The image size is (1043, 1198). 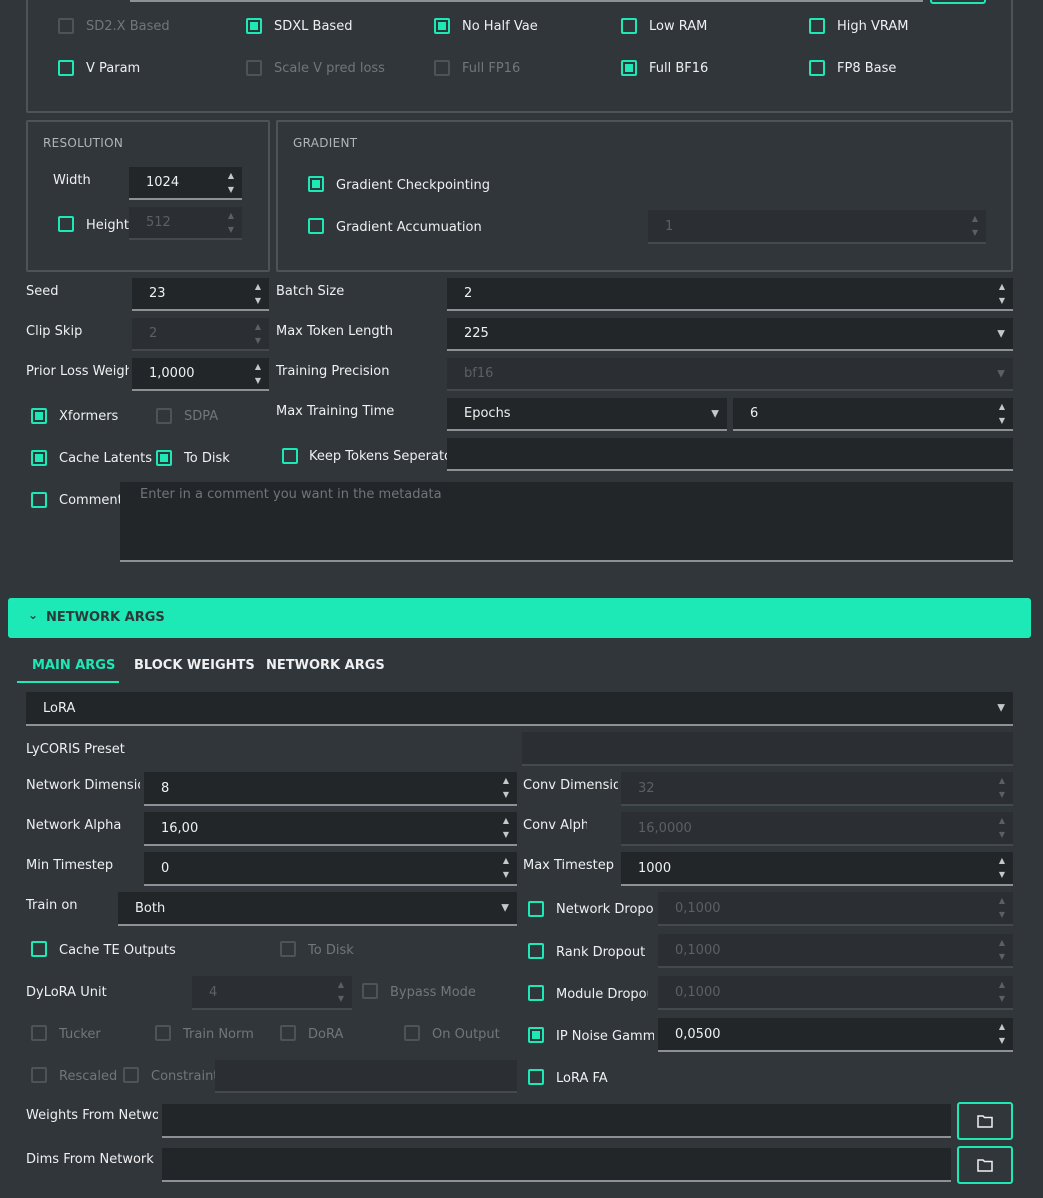 What do you see at coordinates (536, 909) in the screenshot?
I see `network-dropout-checkbox` at bounding box center [536, 909].